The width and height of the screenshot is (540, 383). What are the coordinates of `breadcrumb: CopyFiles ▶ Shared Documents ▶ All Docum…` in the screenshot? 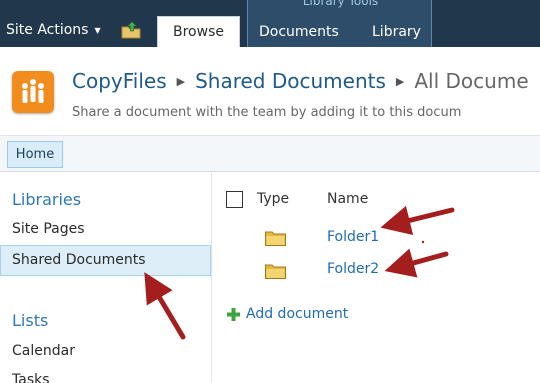 It's located at (300, 81).